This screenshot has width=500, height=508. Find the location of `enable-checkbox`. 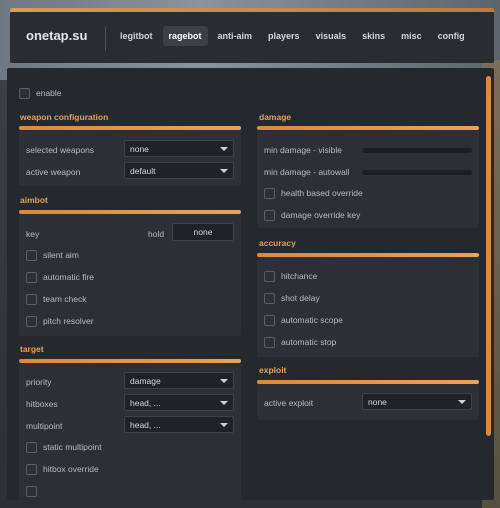

enable-checkbox is located at coordinates (24, 93).